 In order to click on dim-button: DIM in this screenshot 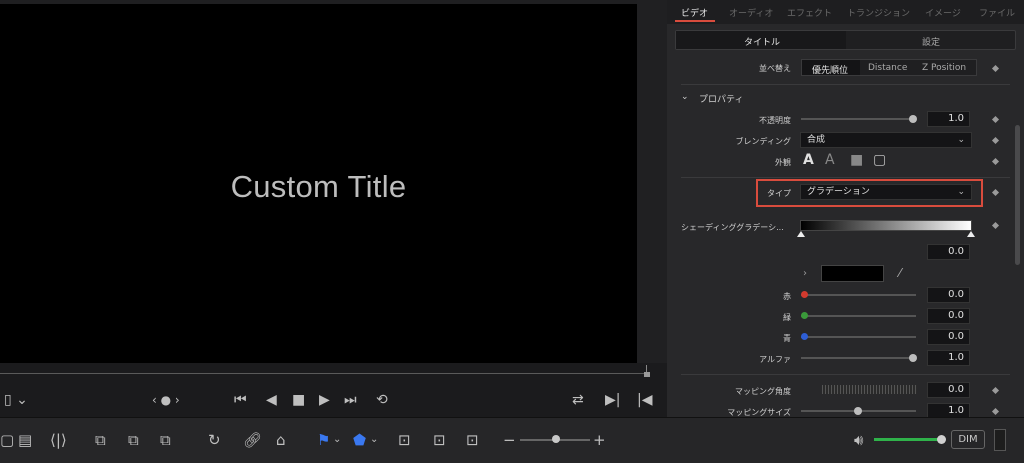, I will do `click(968, 439)`.